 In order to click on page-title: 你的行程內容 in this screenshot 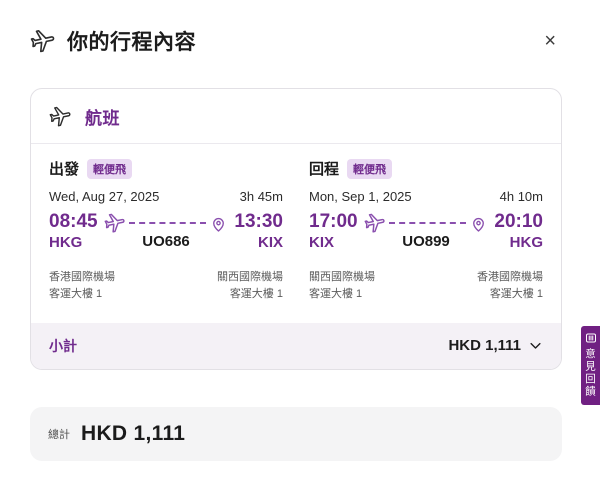, I will do `click(131, 42)`.